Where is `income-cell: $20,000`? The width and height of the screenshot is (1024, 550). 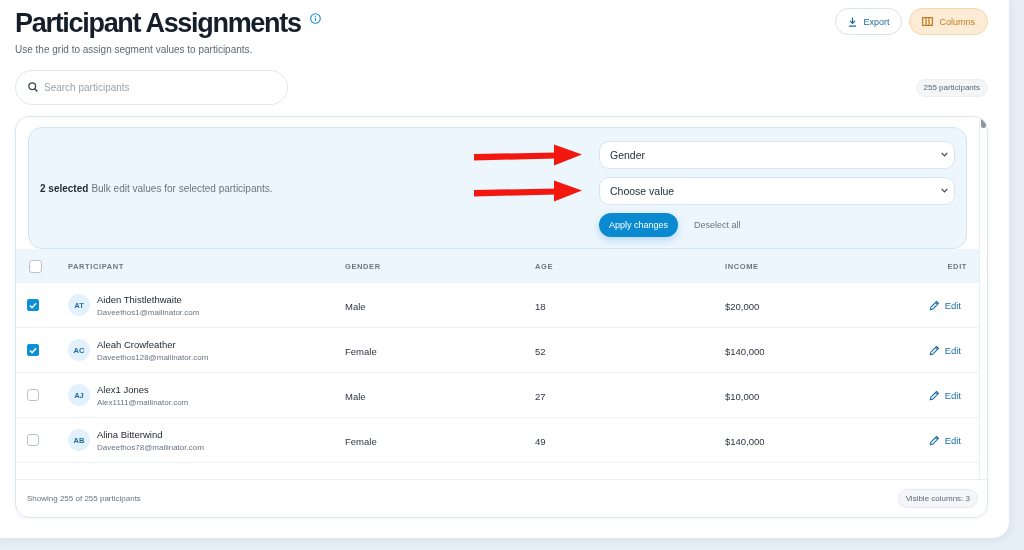 income-cell: $20,000 is located at coordinates (742, 306).